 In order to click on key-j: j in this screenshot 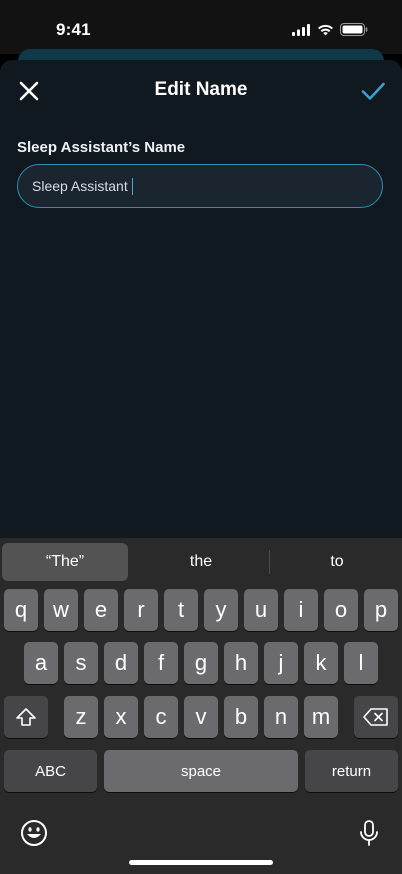, I will do `click(281, 663)`.